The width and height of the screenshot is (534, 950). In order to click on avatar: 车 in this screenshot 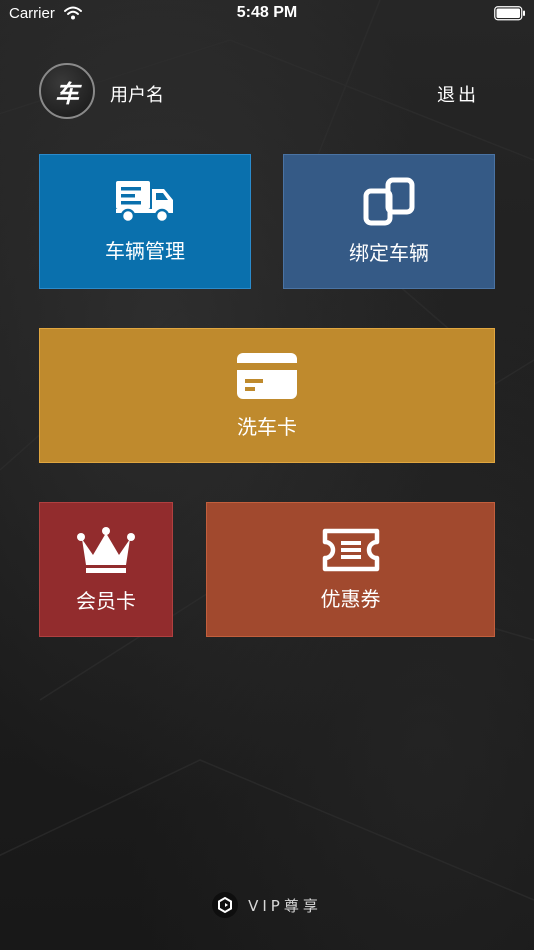, I will do `click(67, 91)`.